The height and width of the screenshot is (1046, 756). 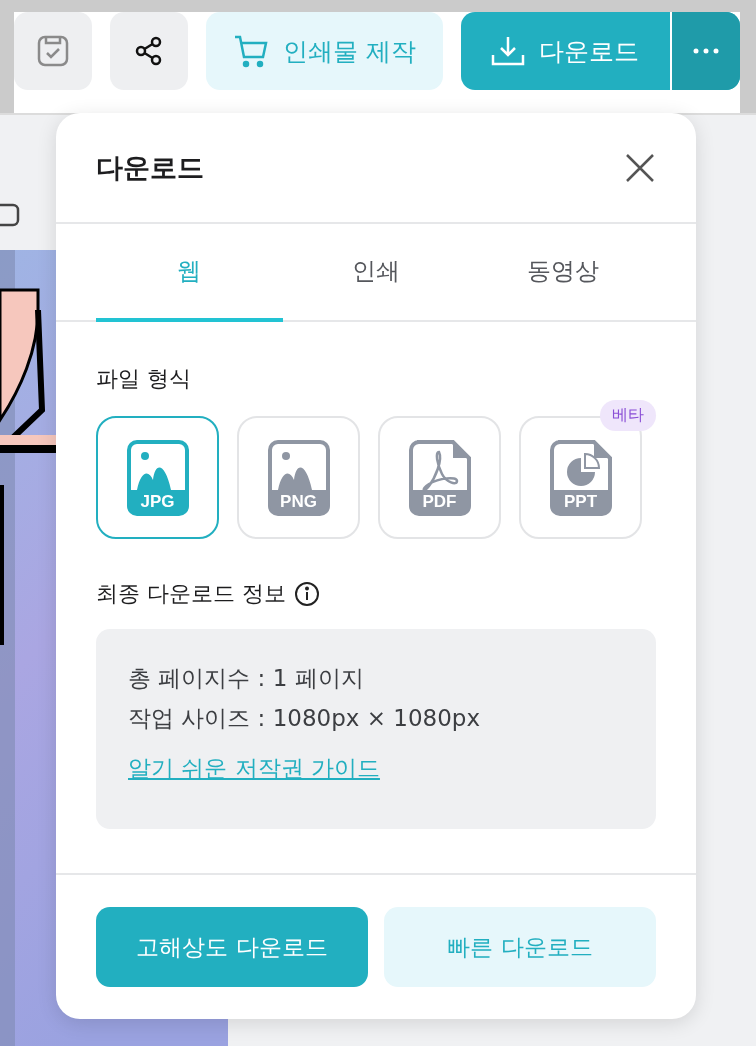 I want to click on tab: 웹, so click(x=189, y=273).